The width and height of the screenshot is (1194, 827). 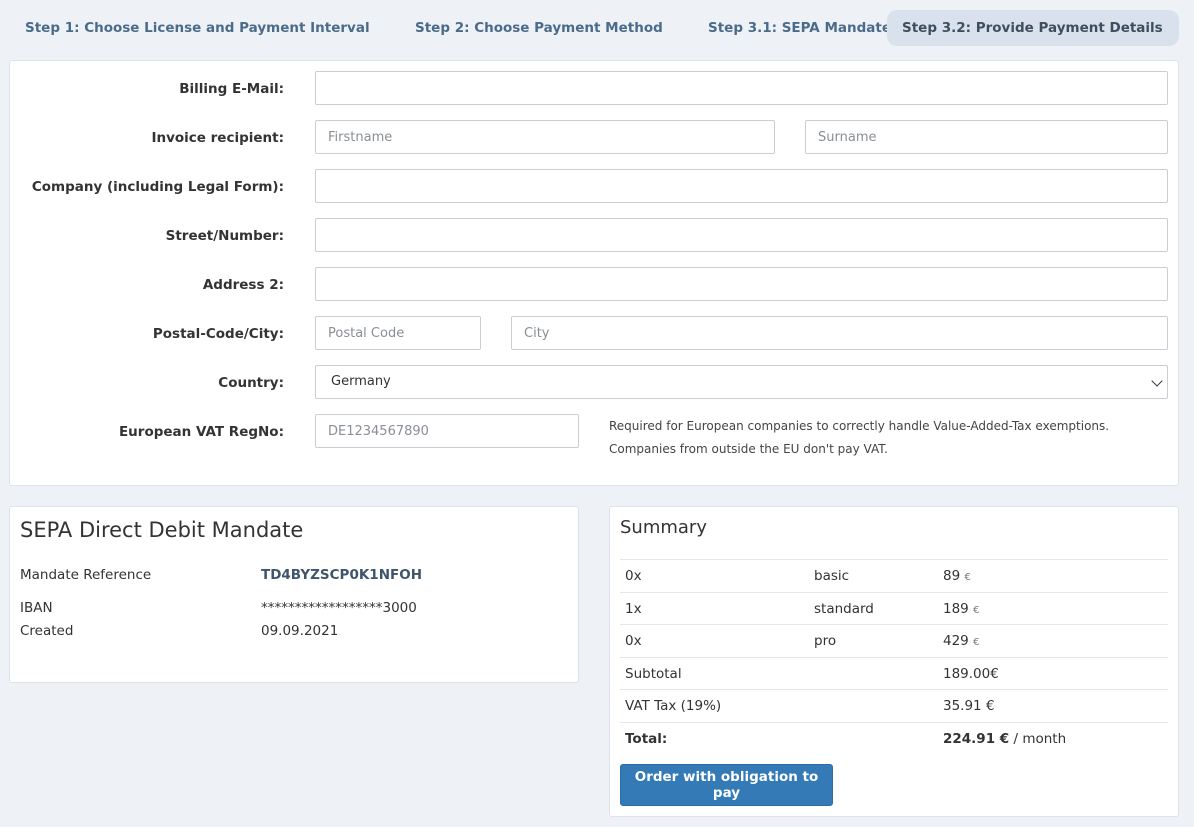 What do you see at coordinates (839, 333) in the screenshot?
I see `city-input` at bounding box center [839, 333].